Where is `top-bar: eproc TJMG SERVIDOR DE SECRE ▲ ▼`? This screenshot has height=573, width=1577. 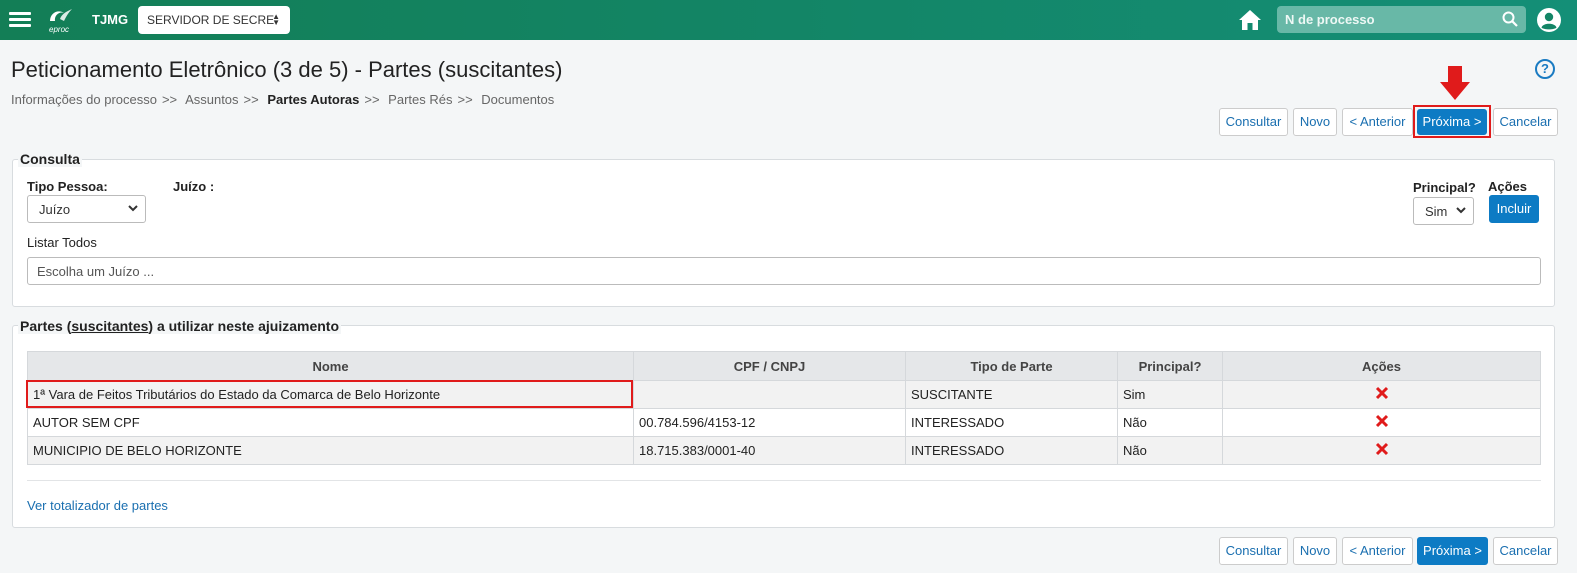 top-bar: eproc TJMG SERVIDOR DE SECRE ▲ ▼ is located at coordinates (788, 20).